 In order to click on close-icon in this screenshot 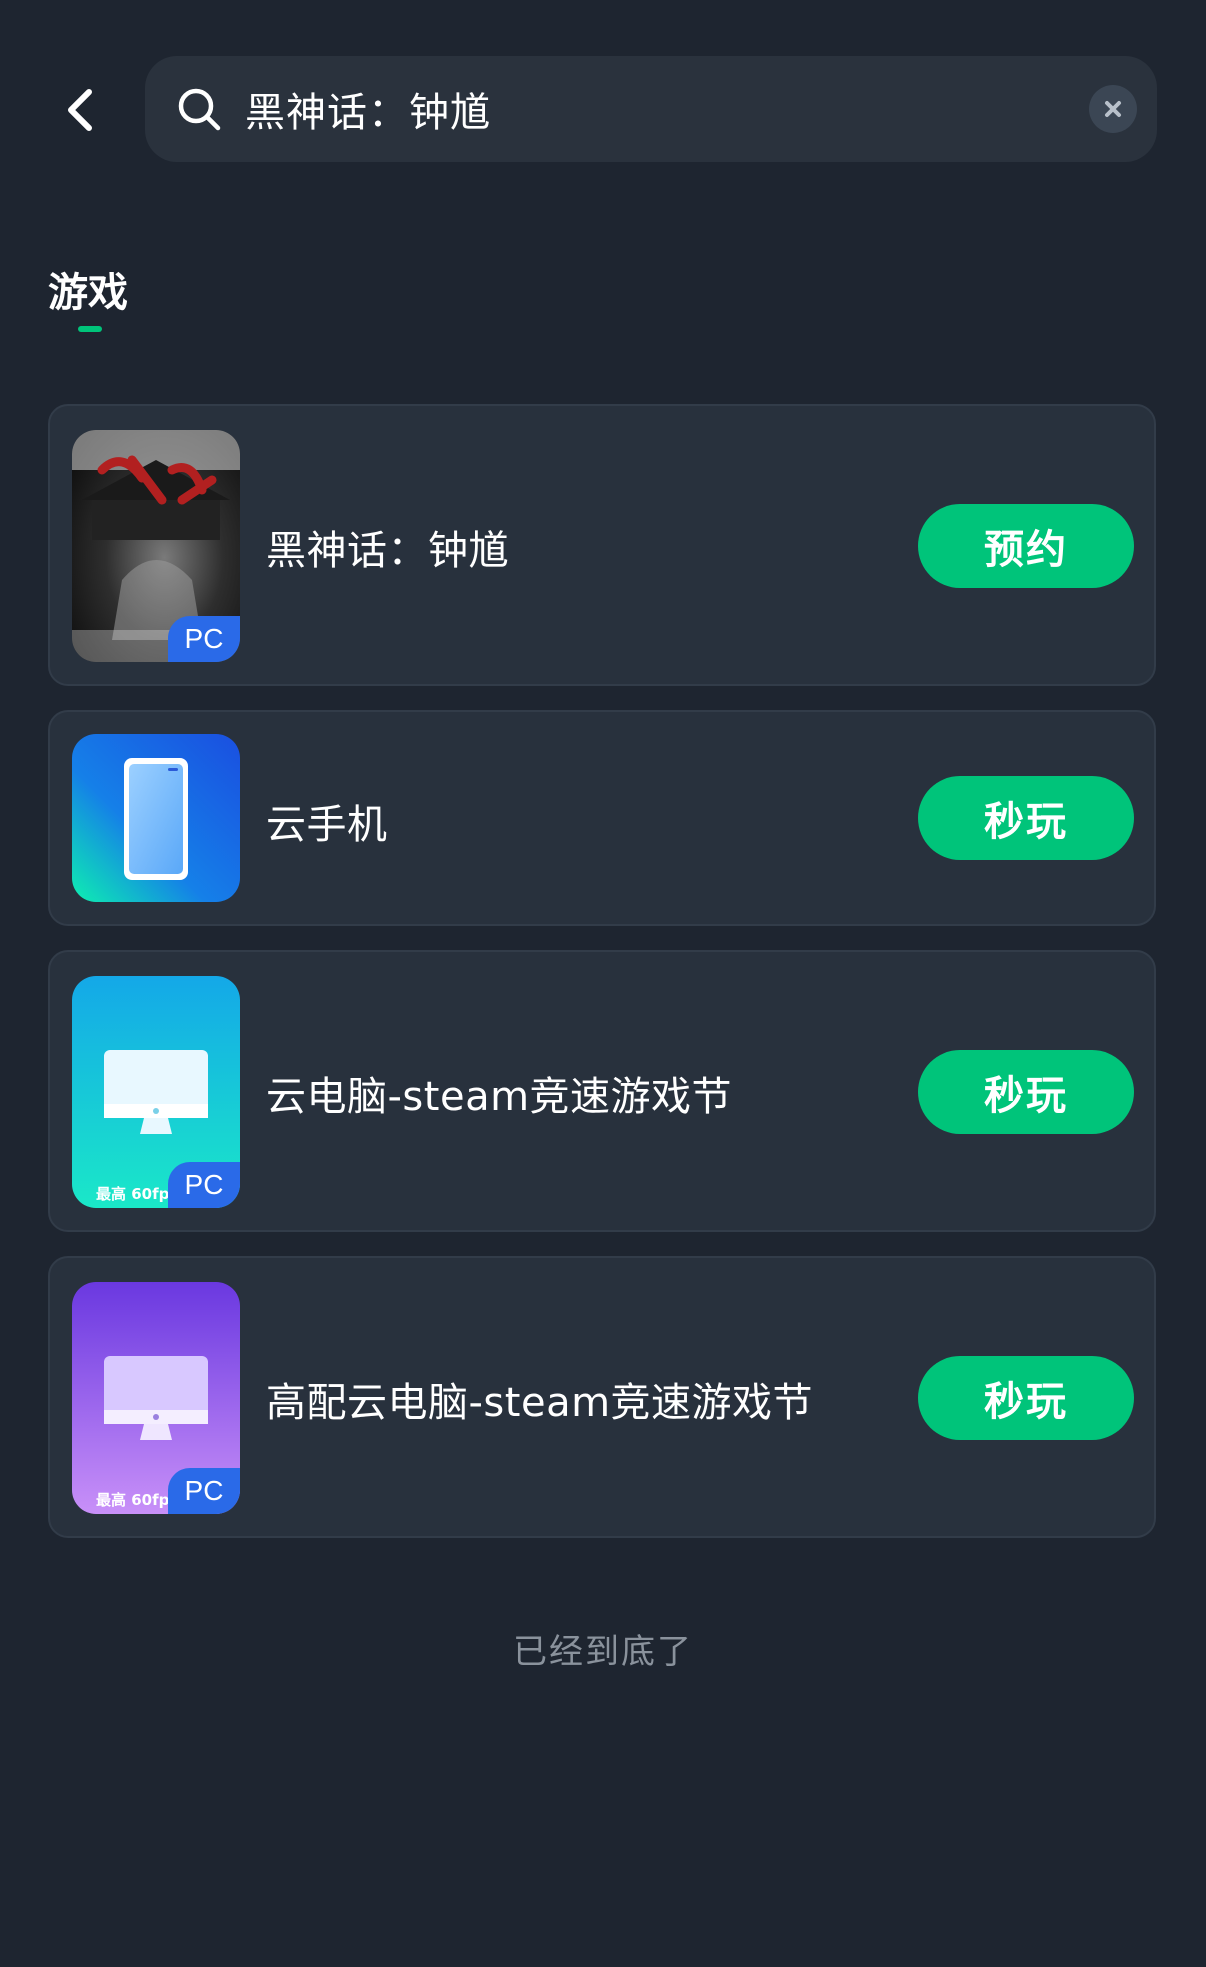, I will do `click(1113, 109)`.